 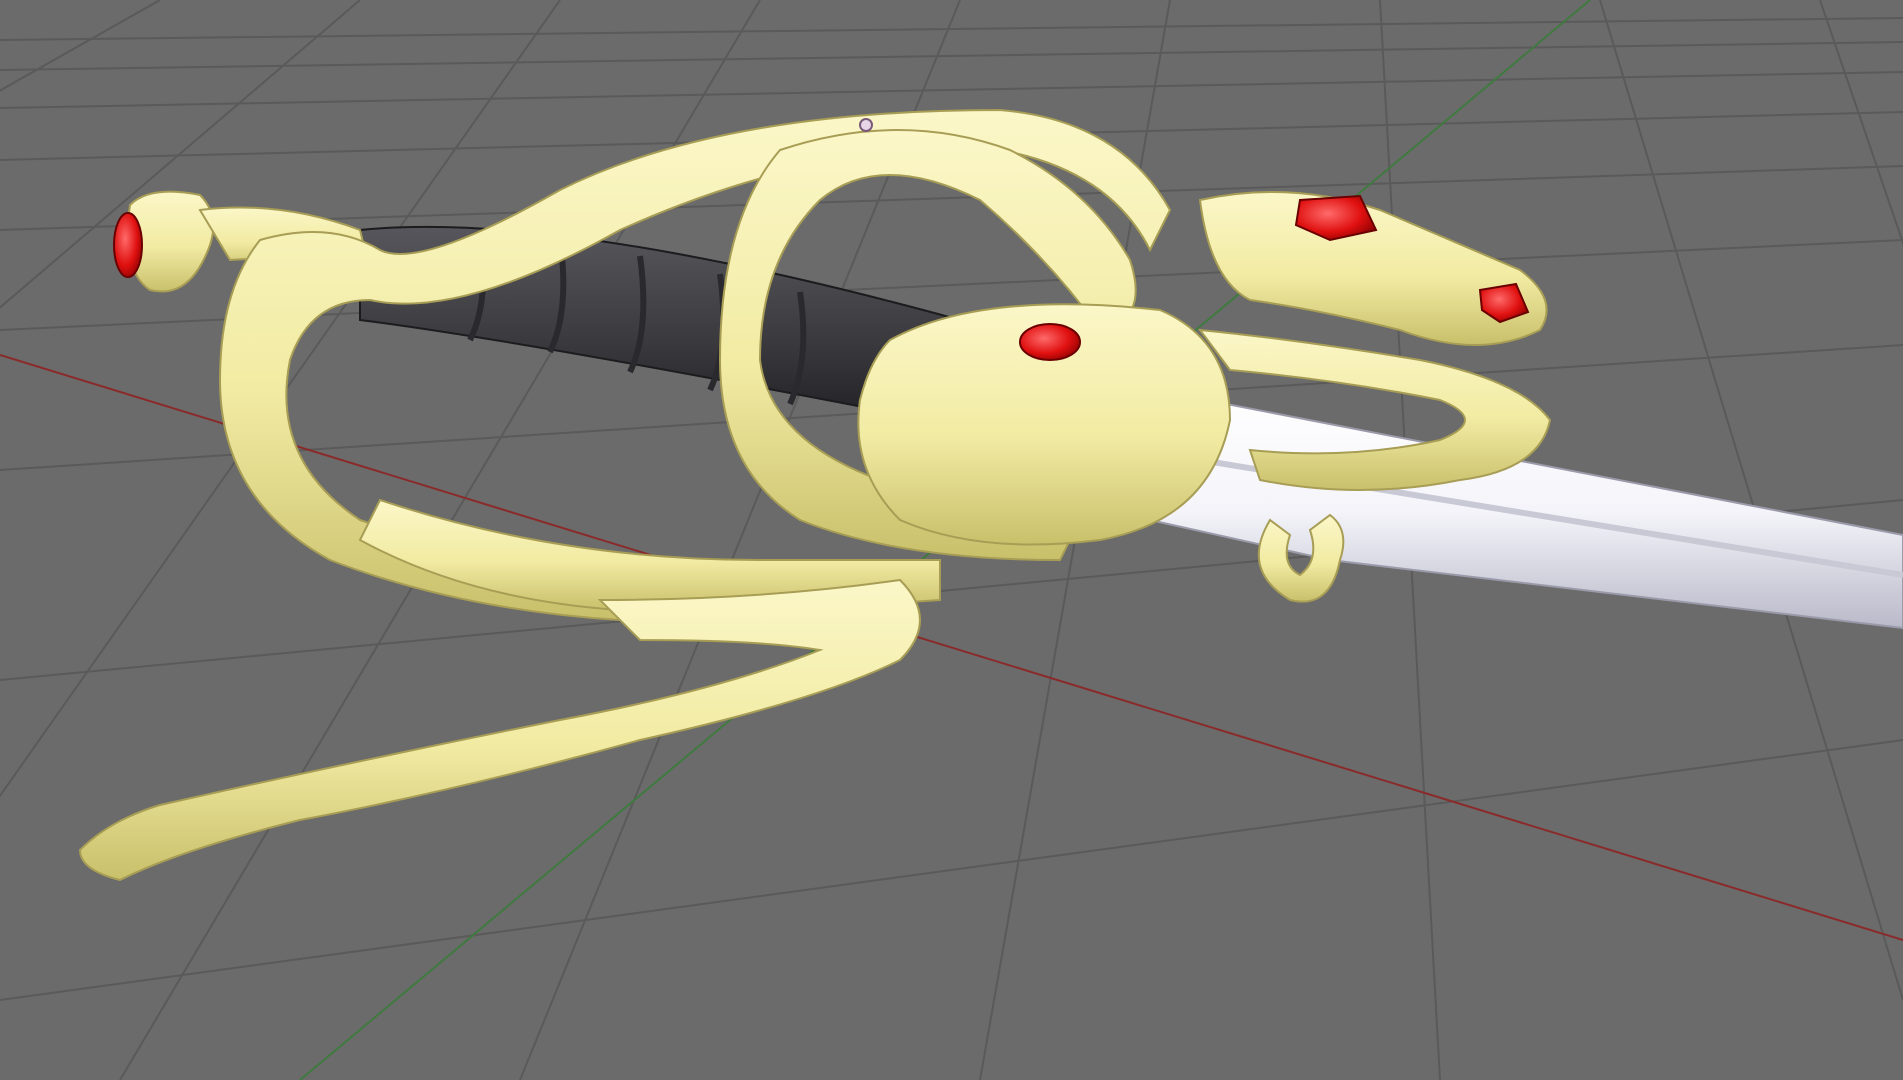 I want to click on center-gem, so click(x=1050, y=342).